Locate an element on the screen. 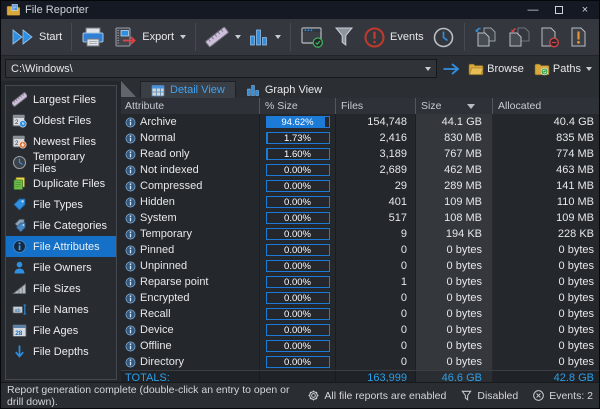 The image size is (600, 409). table-row: Compressed 0.00% 29 289 MB 141 MB is located at coordinates (360, 186).